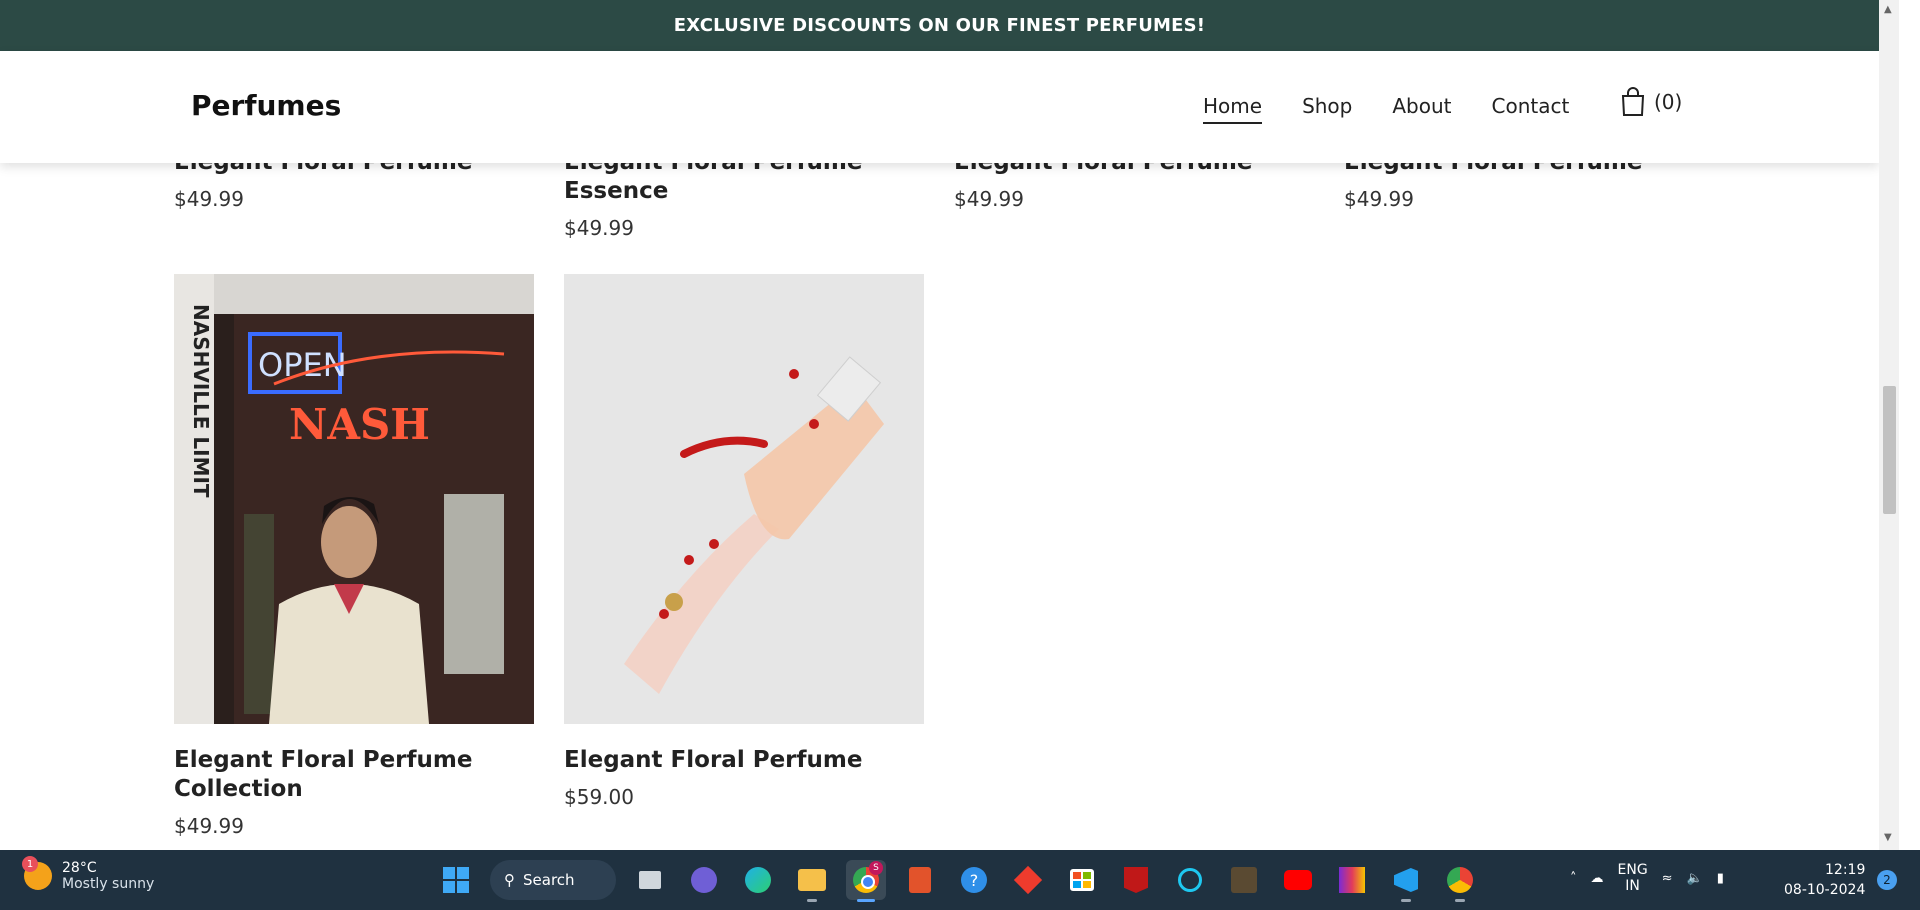 This screenshot has width=1920, height=910. I want to click on cart-count: (0), so click(1668, 102).